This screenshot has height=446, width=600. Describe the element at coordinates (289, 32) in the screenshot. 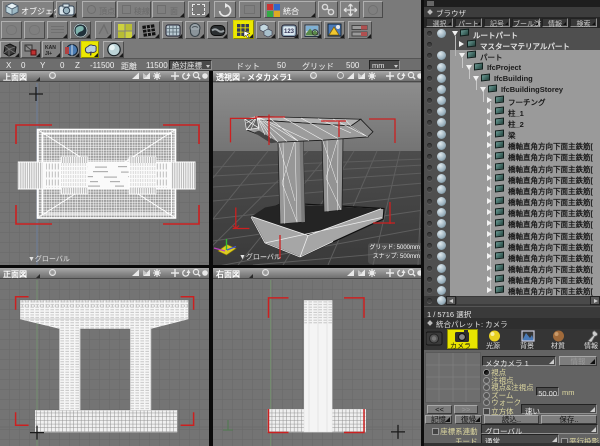

I see `svg-text: 123` at that location.